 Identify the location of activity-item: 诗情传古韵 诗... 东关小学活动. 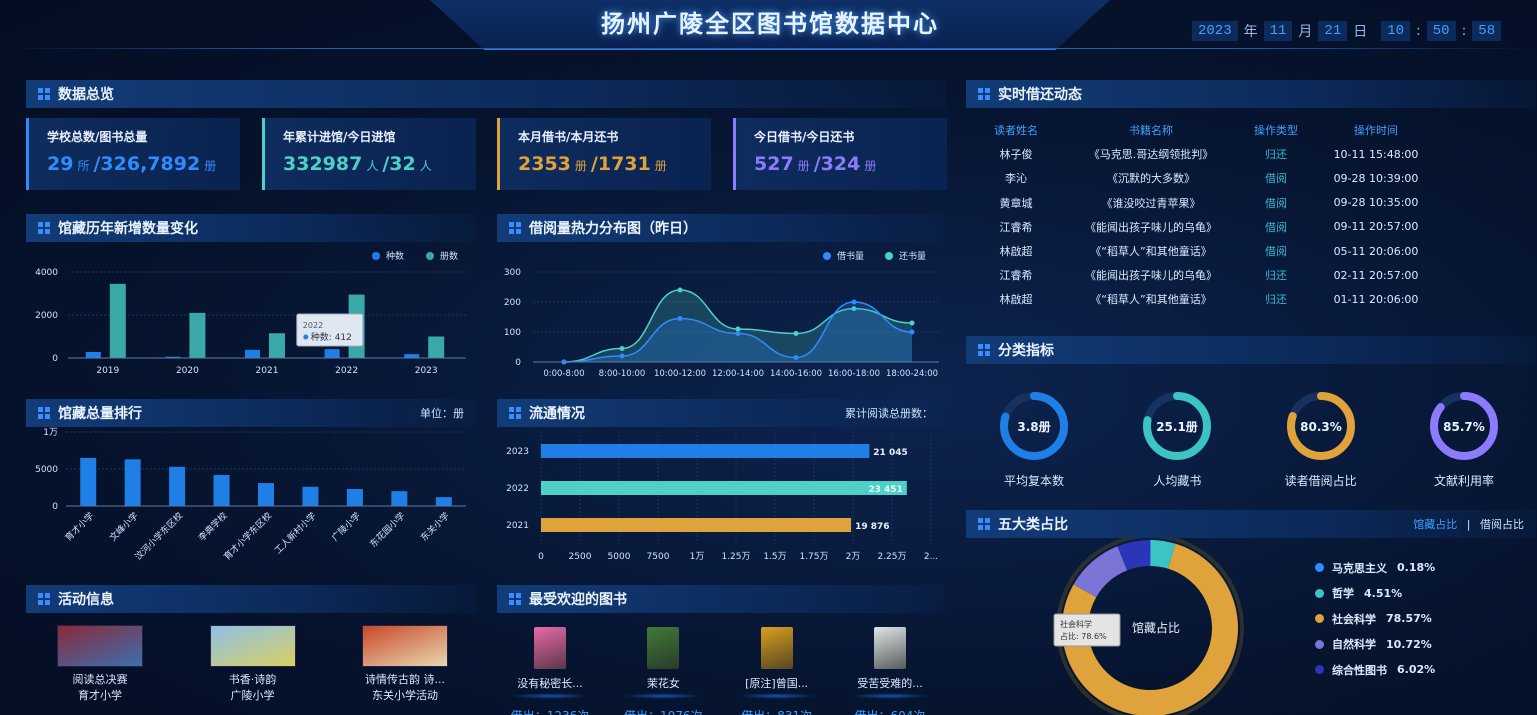
(405, 664).